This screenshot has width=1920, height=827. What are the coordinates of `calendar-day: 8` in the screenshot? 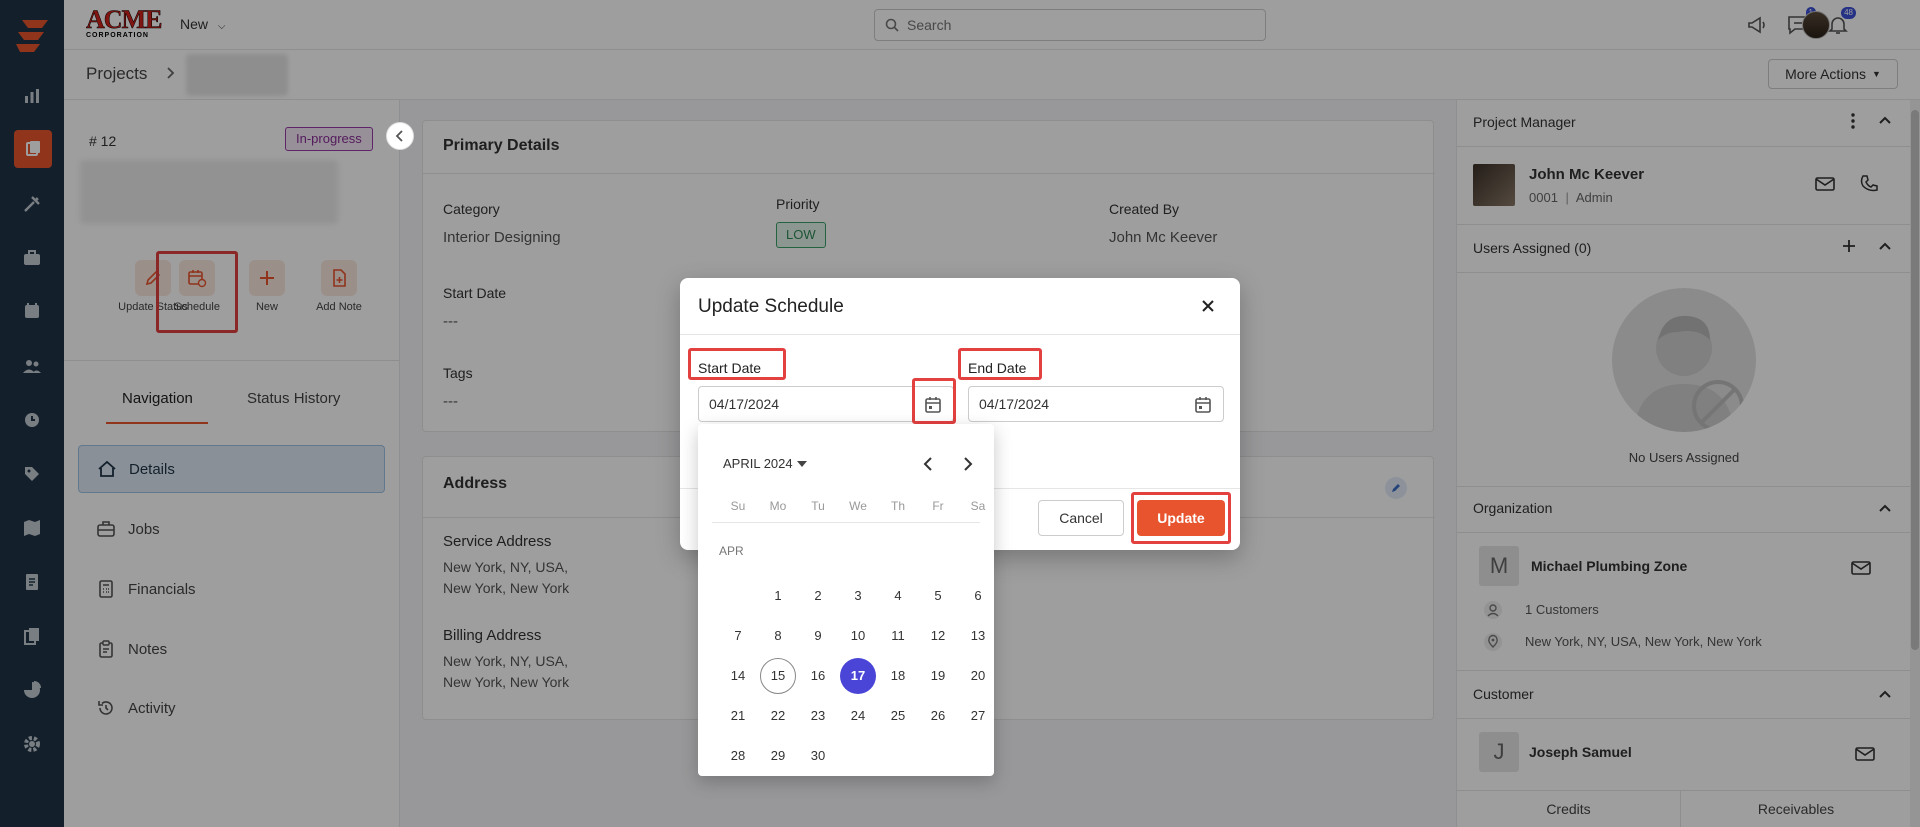 It's located at (778, 636).